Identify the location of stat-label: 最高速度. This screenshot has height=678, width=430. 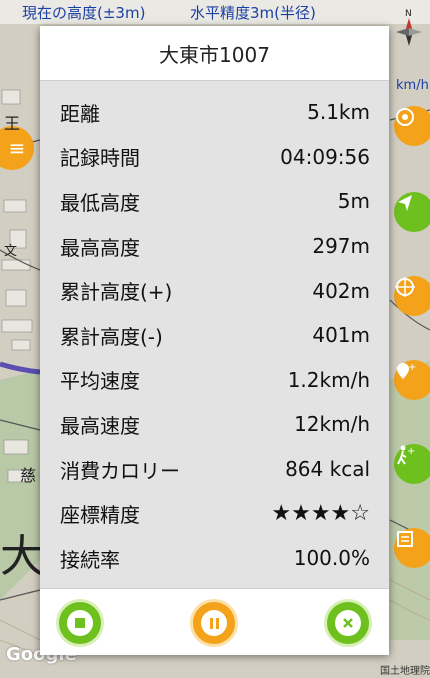
(100, 425).